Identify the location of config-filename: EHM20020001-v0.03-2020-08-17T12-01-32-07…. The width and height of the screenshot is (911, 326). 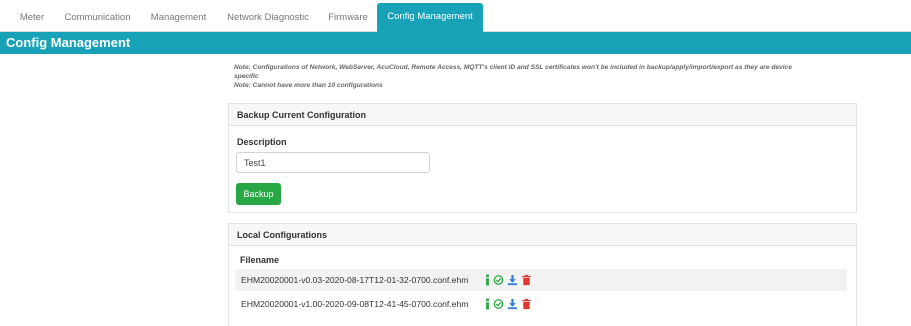
(355, 280).